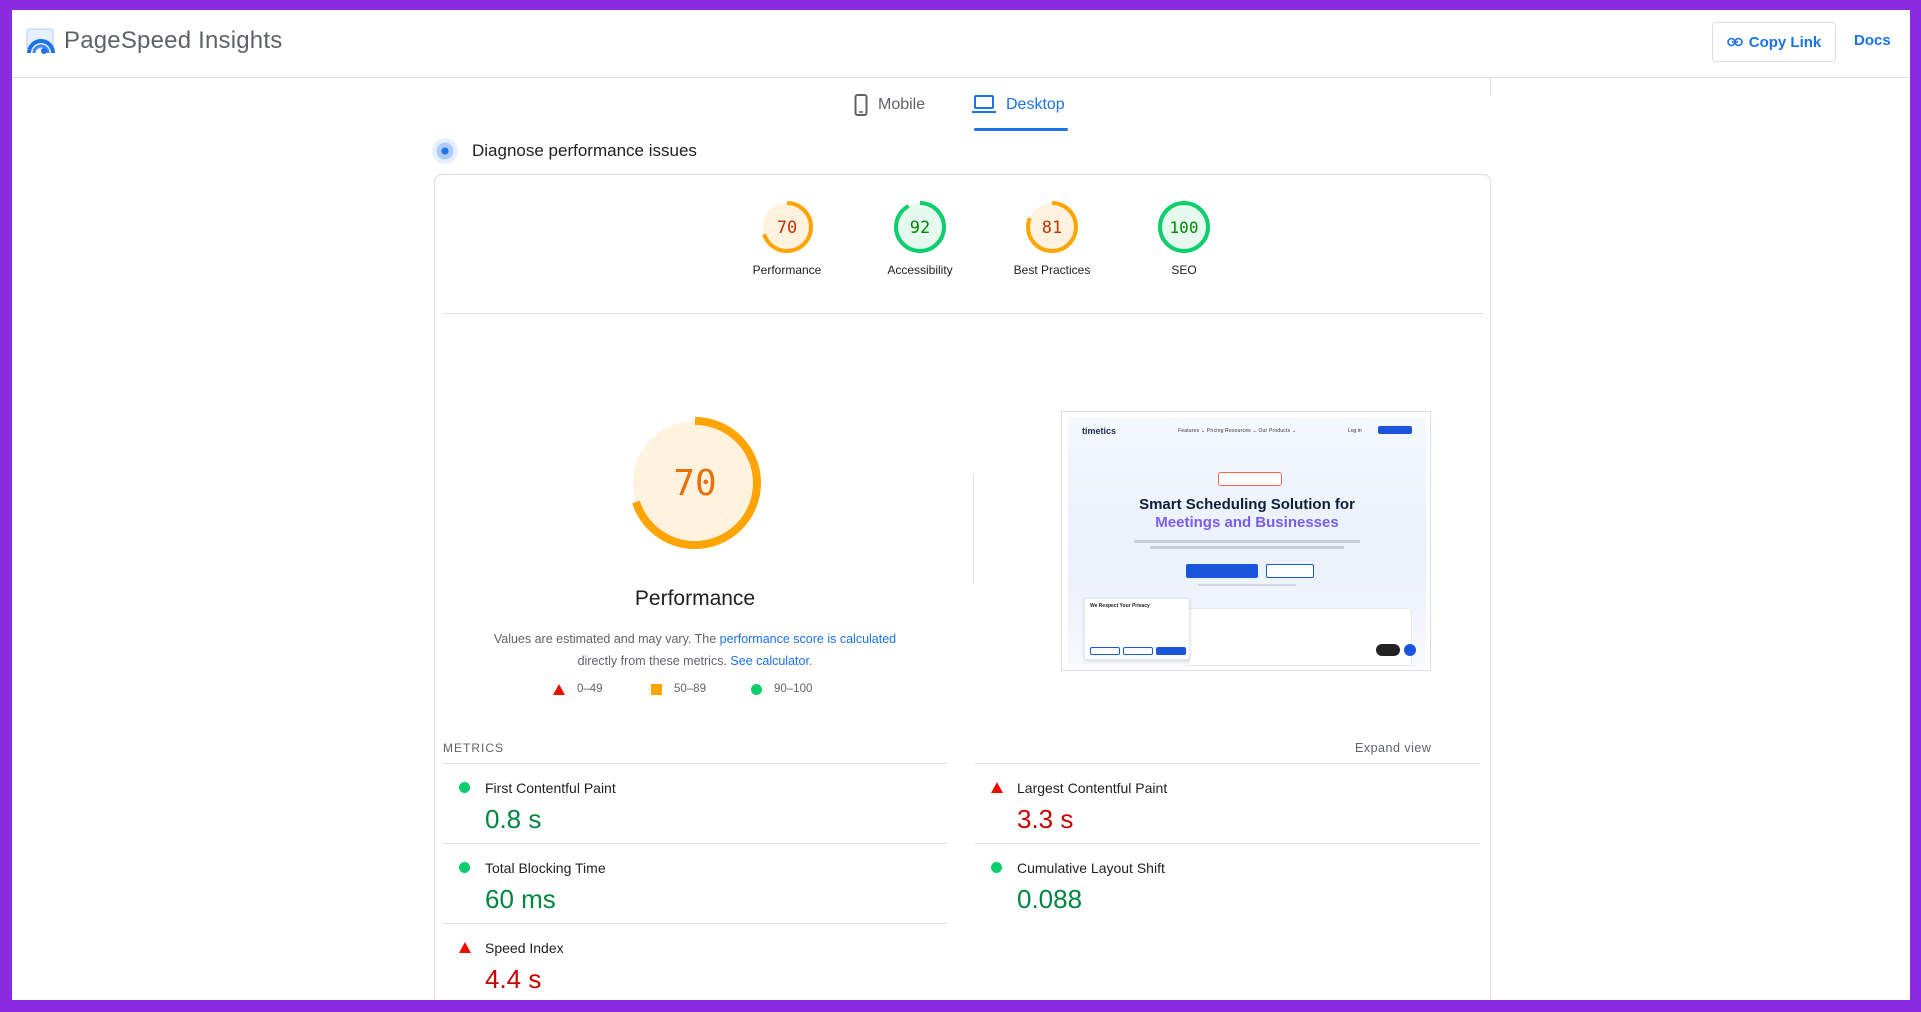  Describe the element at coordinates (695, 883) in the screenshot. I see `metric-tbt: Total Blocking Time 60 ms` at that location.